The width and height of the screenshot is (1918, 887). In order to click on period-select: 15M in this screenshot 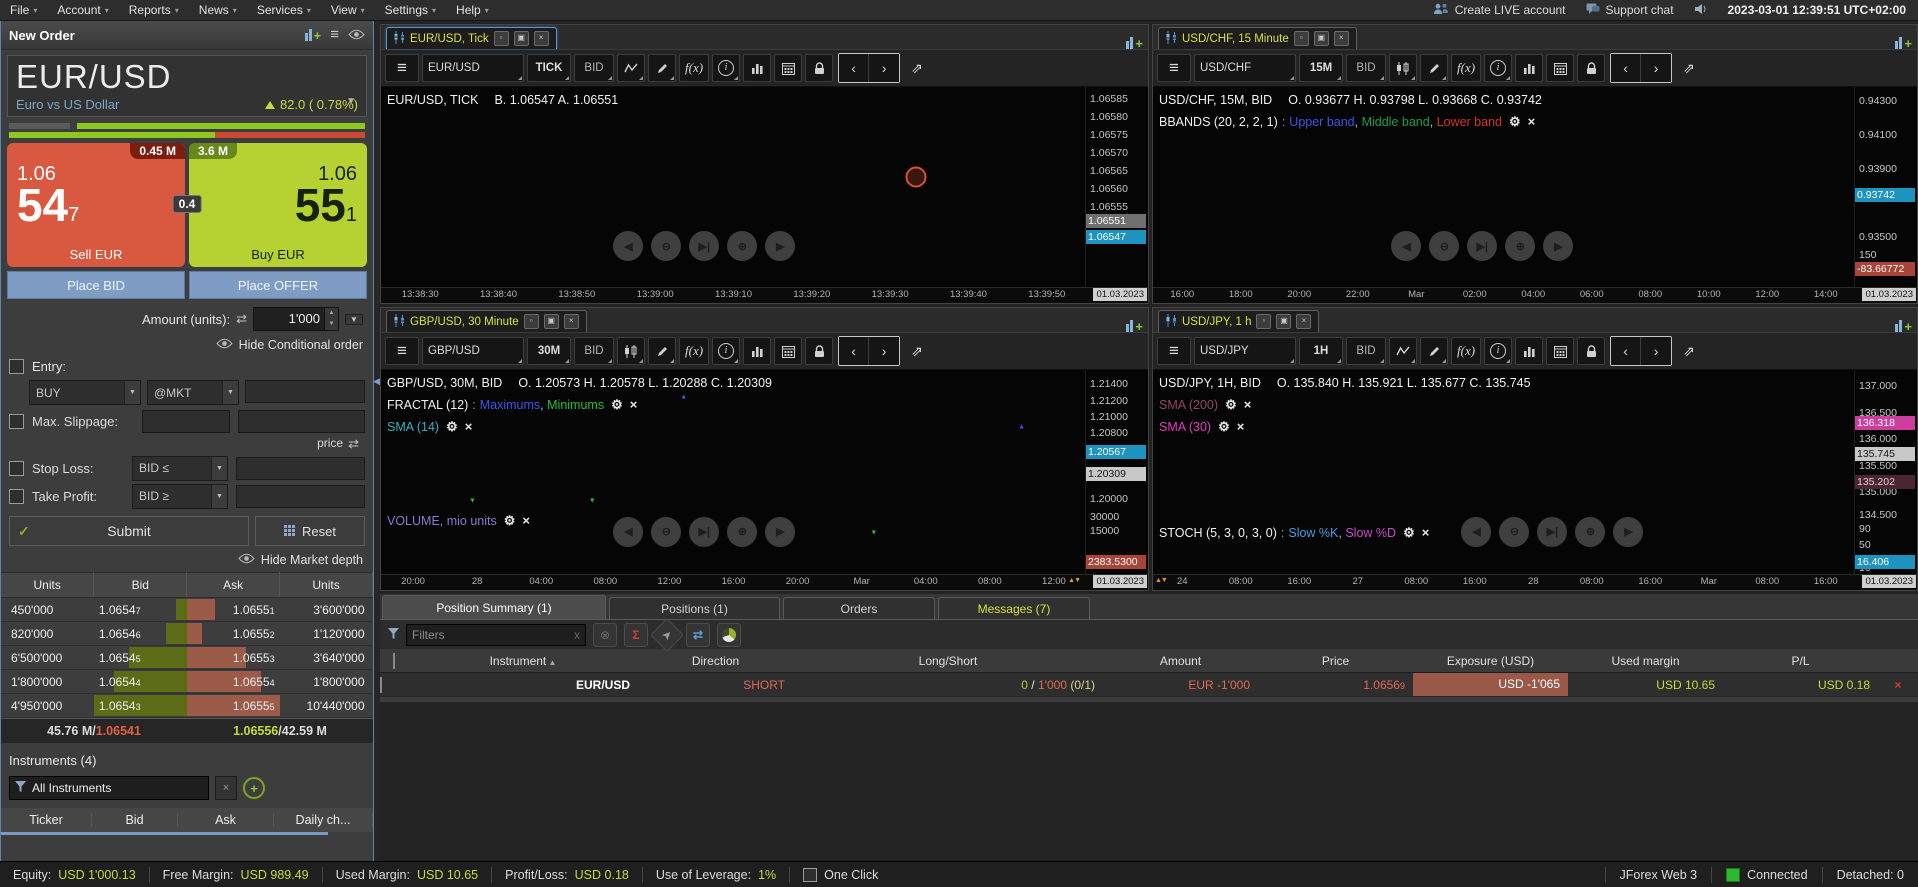, I will do `click(1321, 68)`.